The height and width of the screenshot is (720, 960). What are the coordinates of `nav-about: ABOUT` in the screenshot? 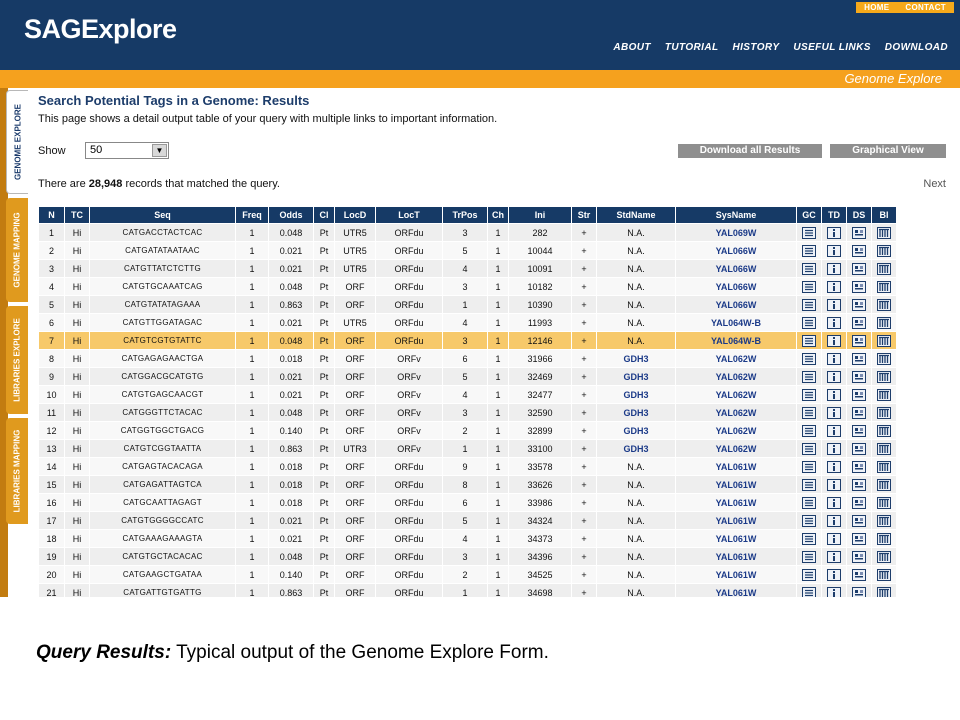 It's located at (632, 47).